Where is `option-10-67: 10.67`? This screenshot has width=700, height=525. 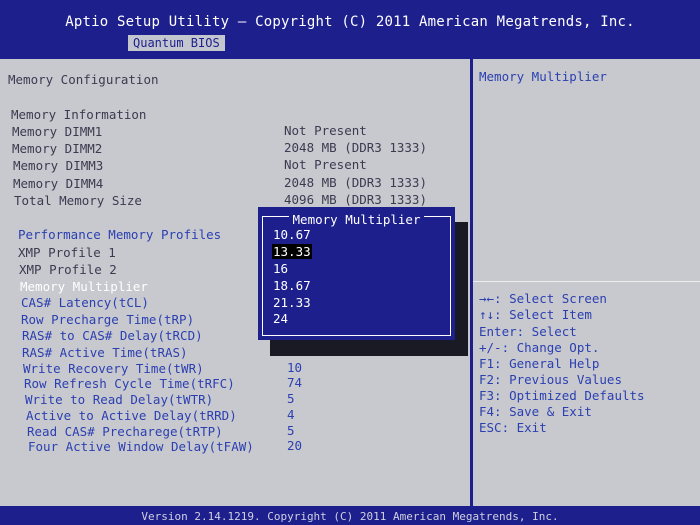
option-10-67: 10.67 is located at coordinates (292, 234).